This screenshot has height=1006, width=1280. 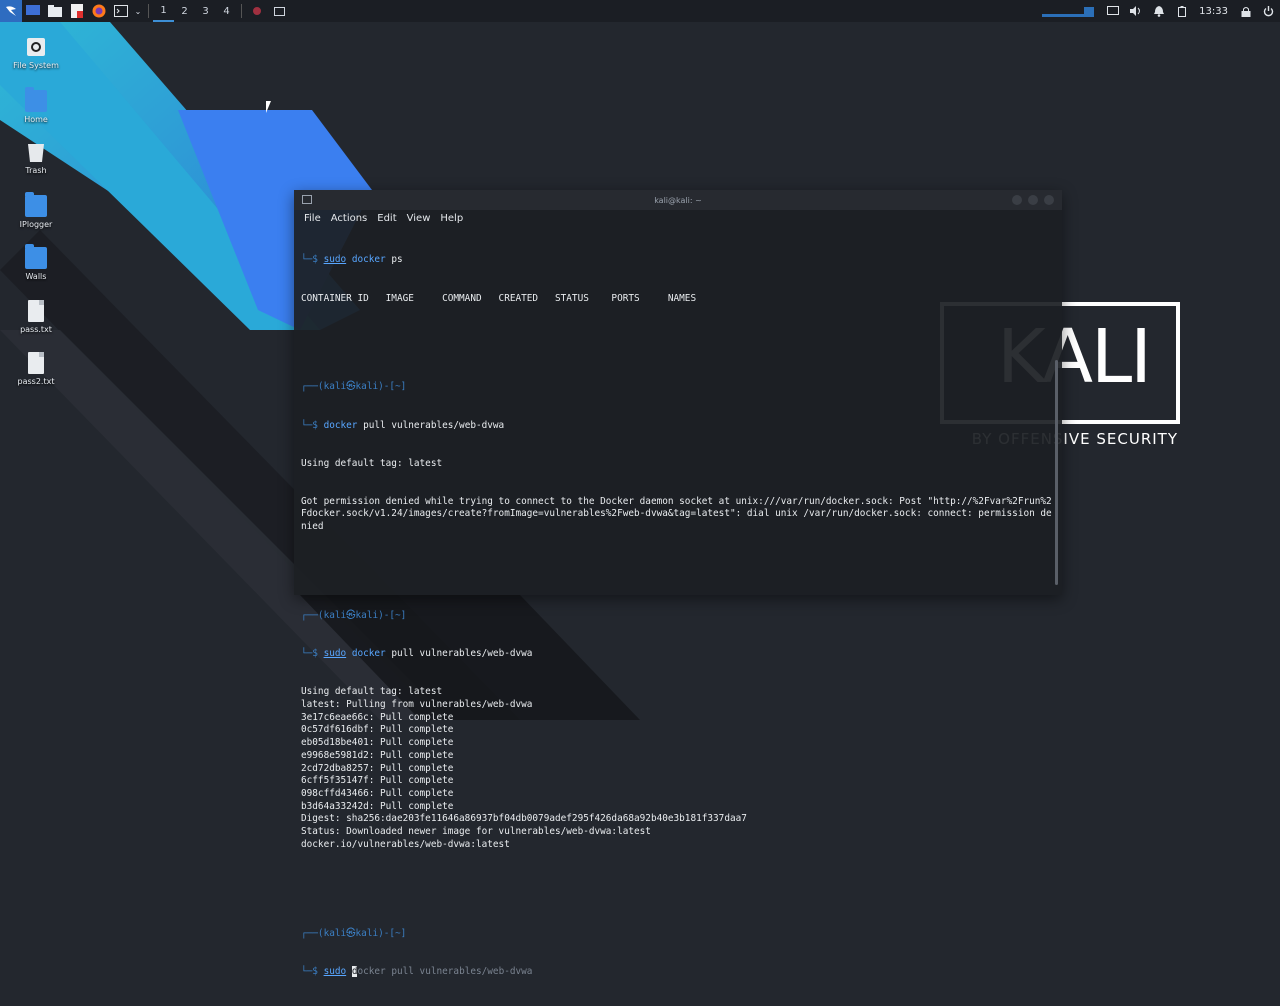 I want to click on output-line: 3e17c6eae66c: Pull complete, so click(x=377, y=717).